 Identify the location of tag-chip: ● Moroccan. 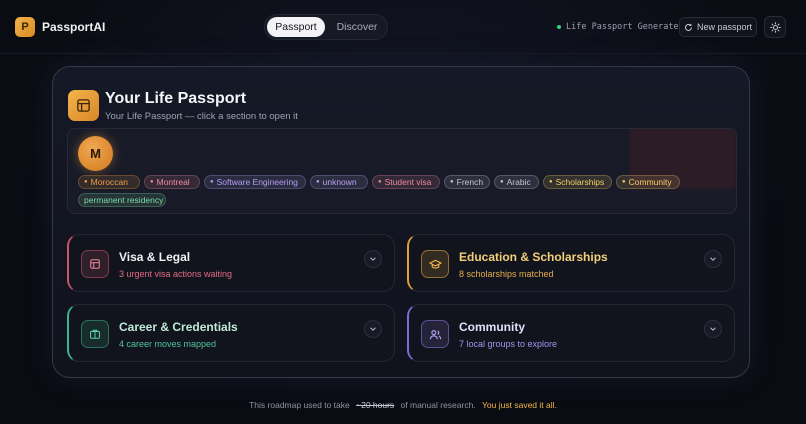
(109, 182).